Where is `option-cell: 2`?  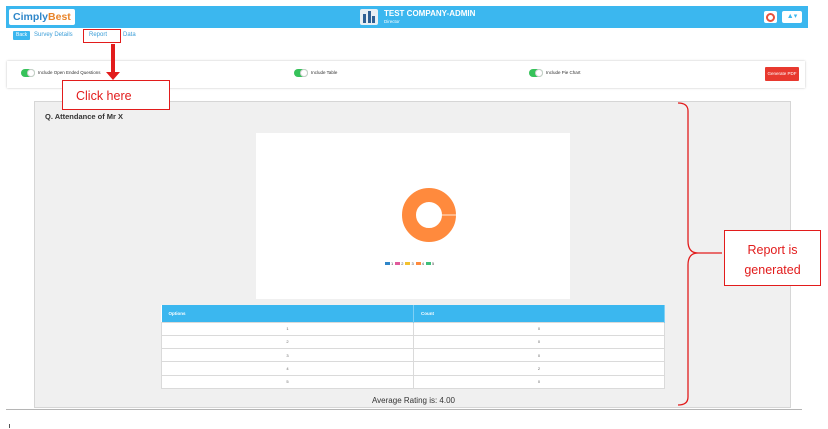 option-cell: 2 is located at coordinates (287, 342).